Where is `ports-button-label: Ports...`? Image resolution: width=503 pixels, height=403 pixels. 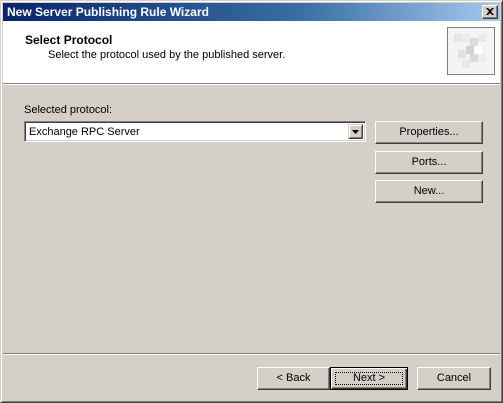
ports-button-label: Ports... is located at coordinates (429, 162).